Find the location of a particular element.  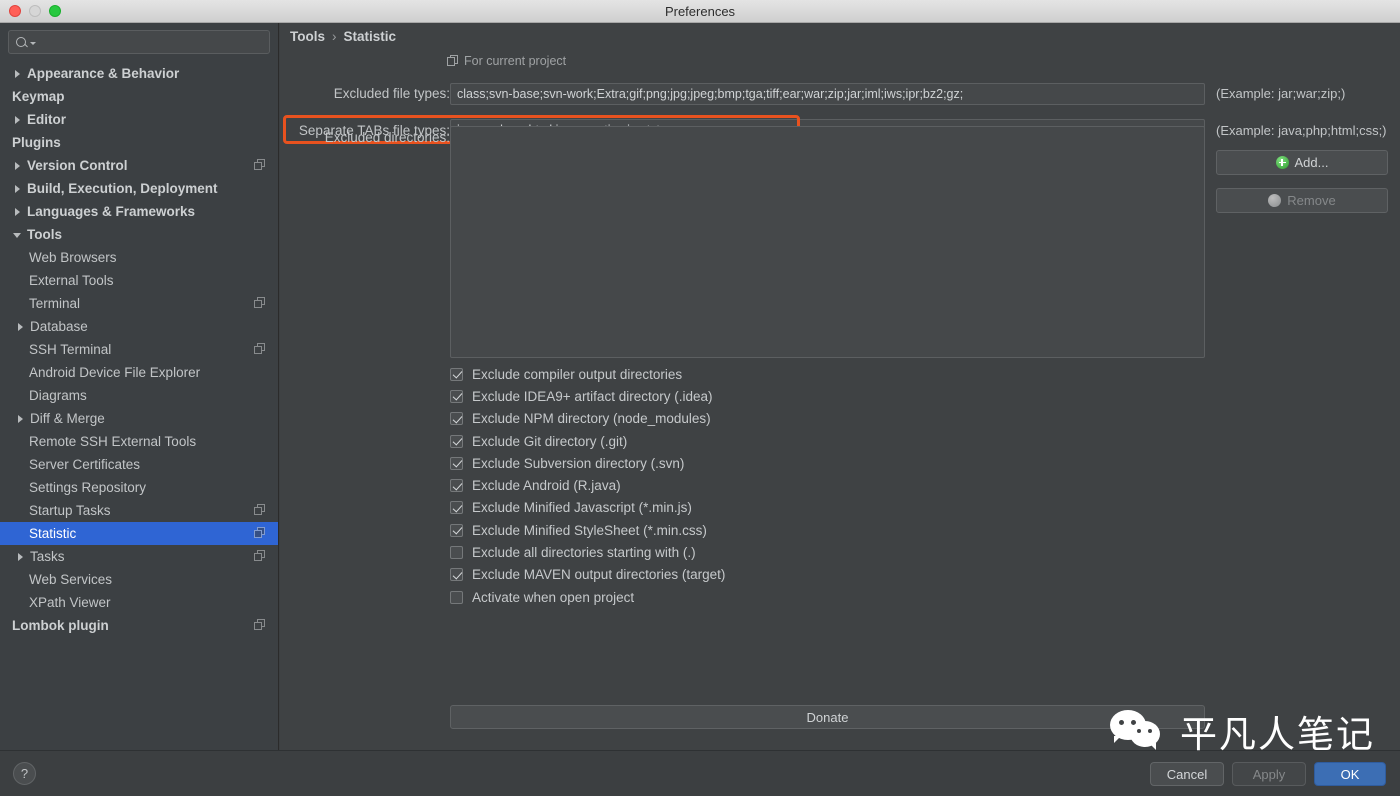

help-button: ? is located at coordinates (24, 773).